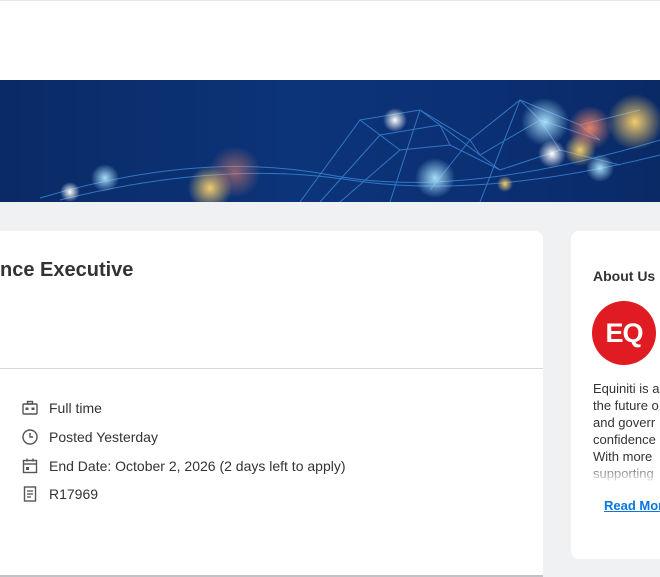 The height and width of the screenshot is (577, 660). Describe the element at coordinates (30, 408) in the screenshot. I see `briefcase-icon` at that location.